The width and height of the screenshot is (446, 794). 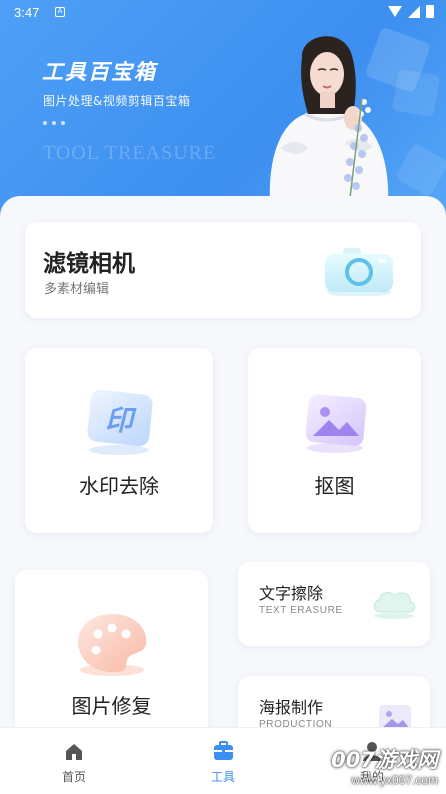 What do you see at coordinates (335, 423) in the screenshot?
I see `image-icon` at bounding box center [335, 423].